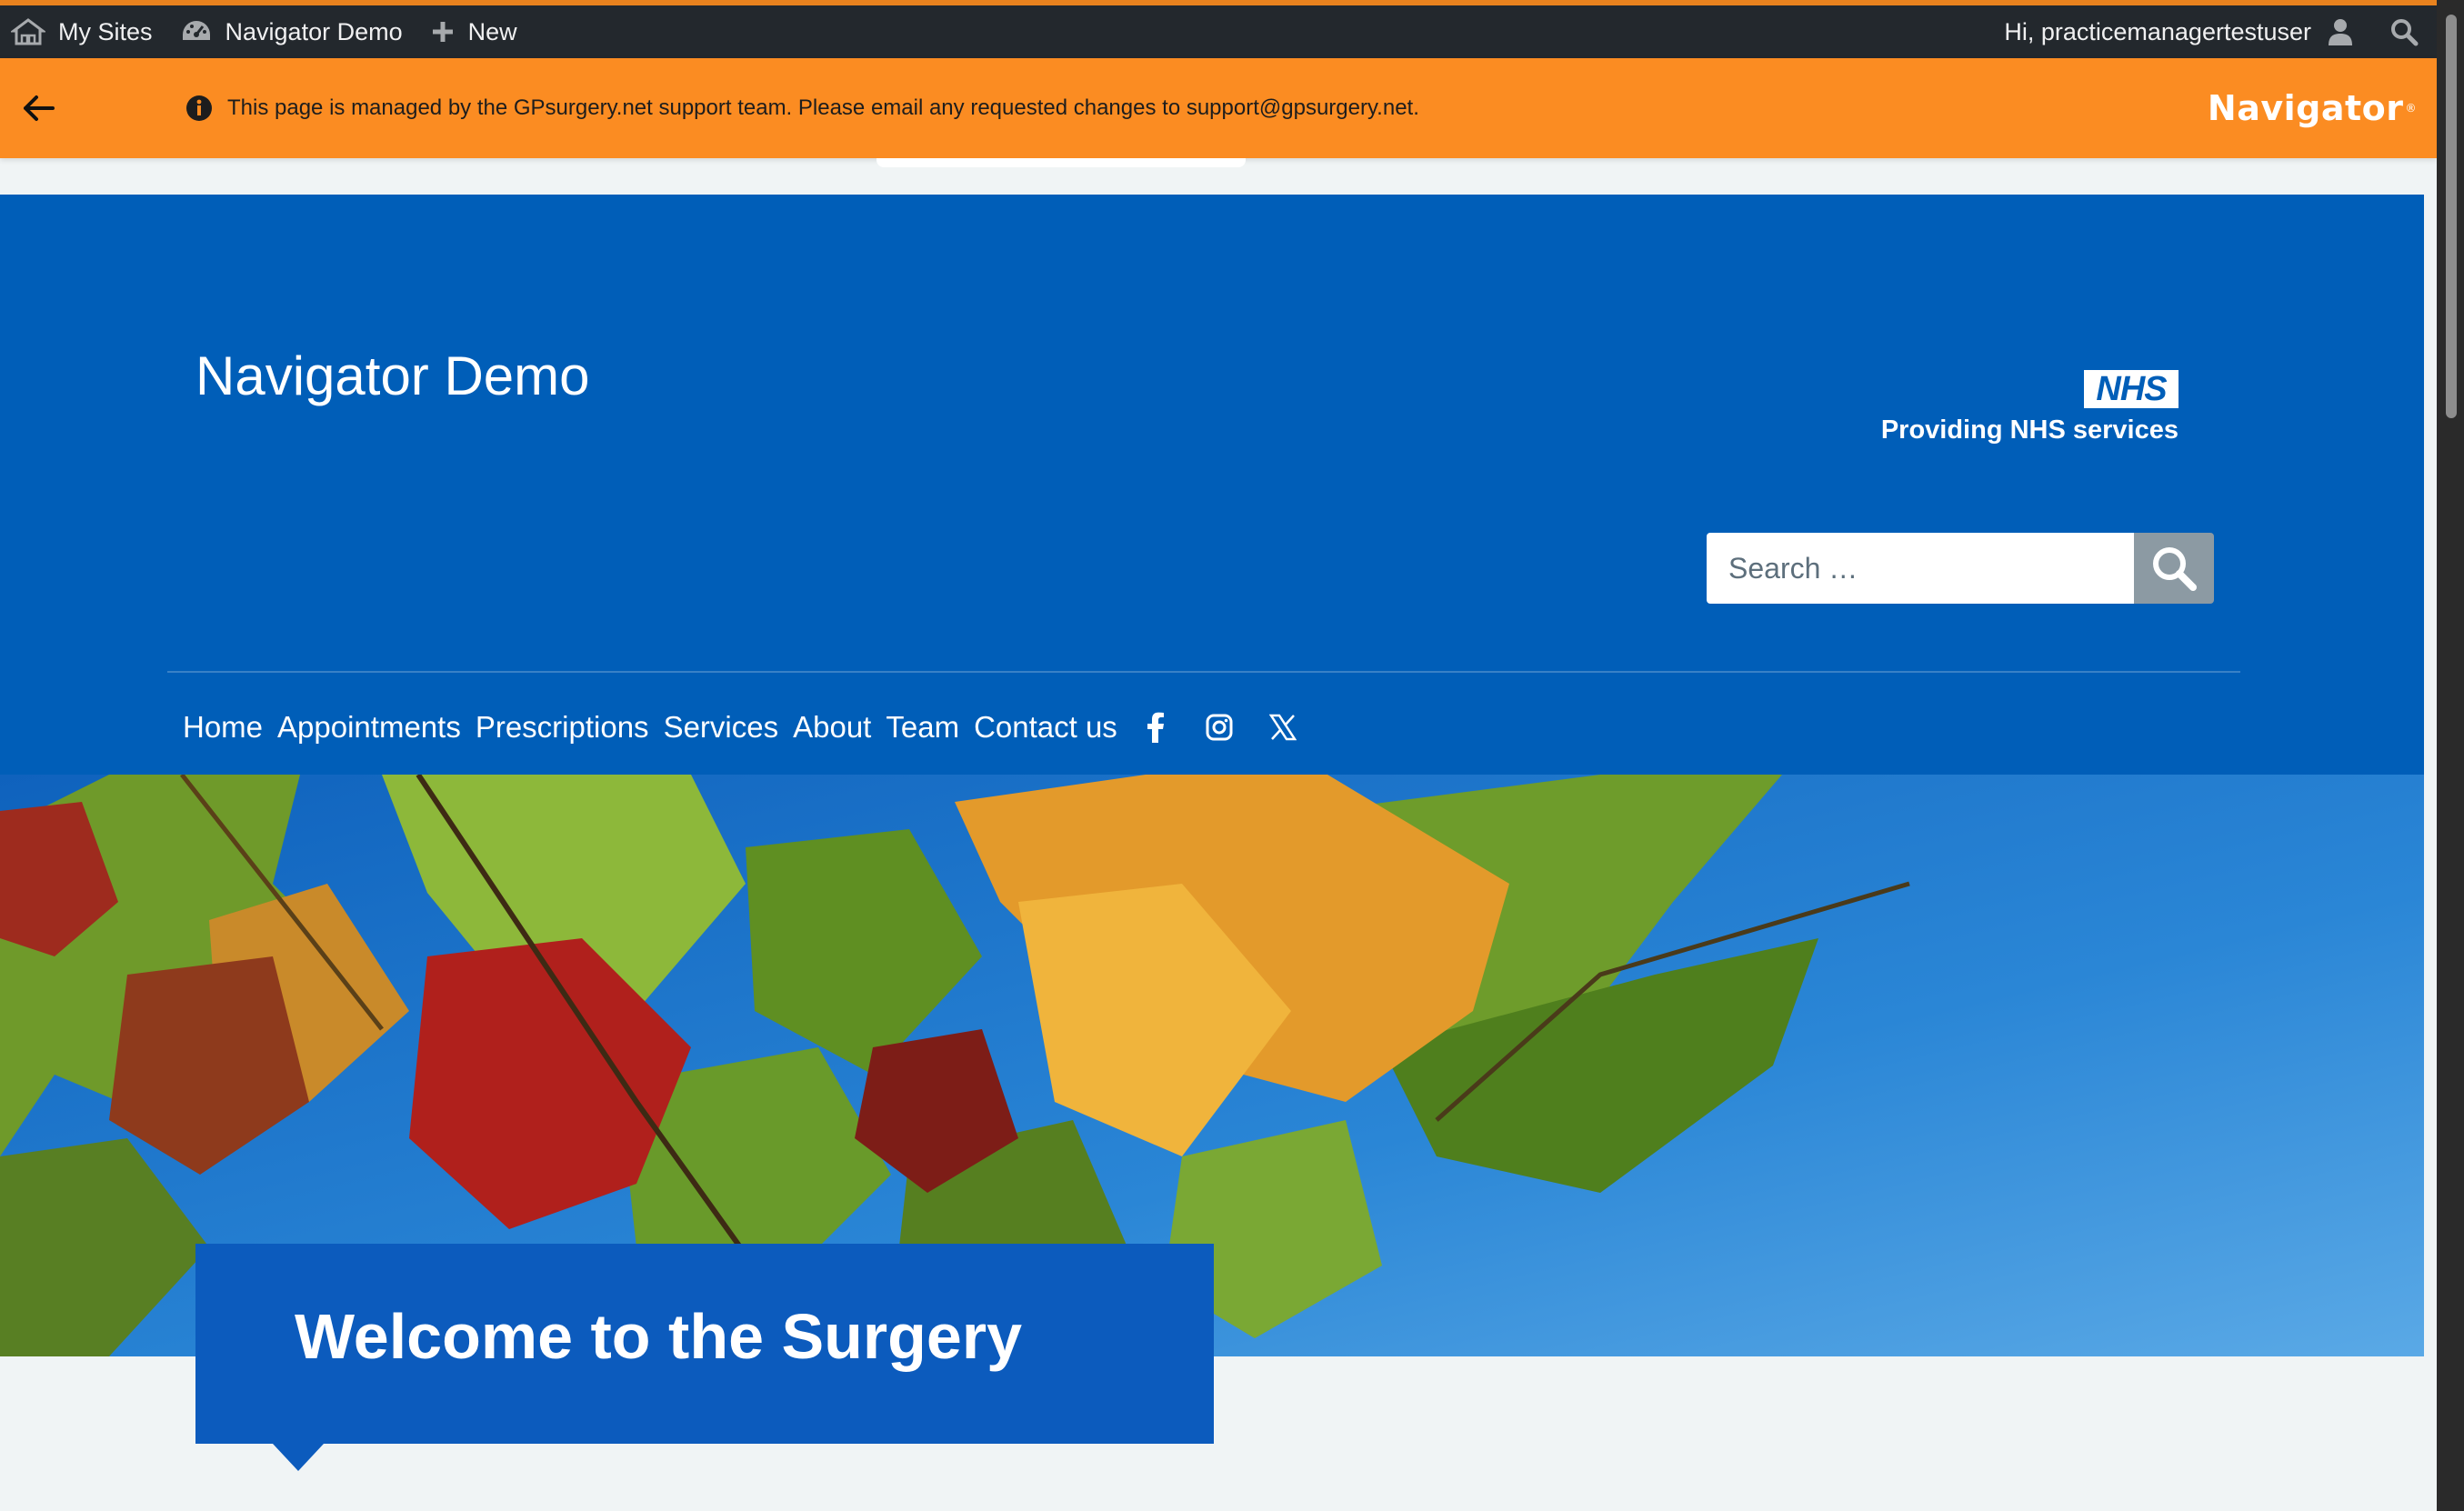 Image resolution: width=2464 pixels, height=1511 pixels. Describe the element at coordinates (369, 727) in the screenshot. I see `nav-appointments: Appointments` at that location.